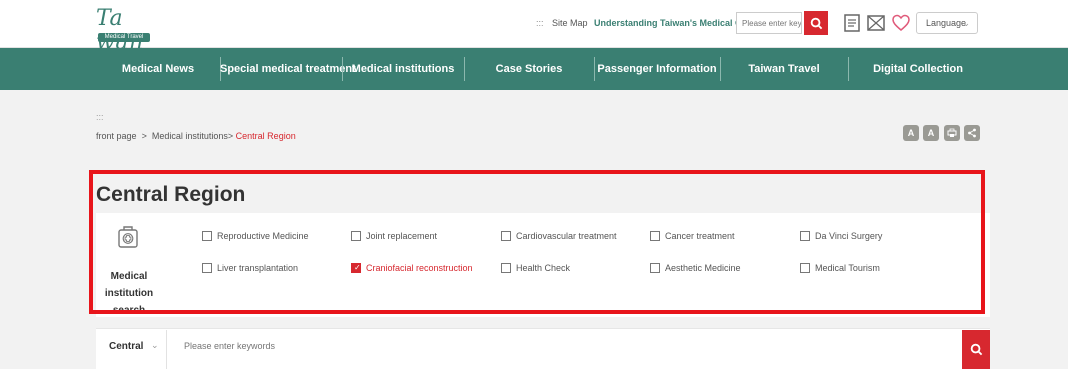 This screenshot has height=369, width=1068. Describe the element at coordinates (265, 136) in the screenshot. I see `breadcrumb-current: Central Region` at that location.